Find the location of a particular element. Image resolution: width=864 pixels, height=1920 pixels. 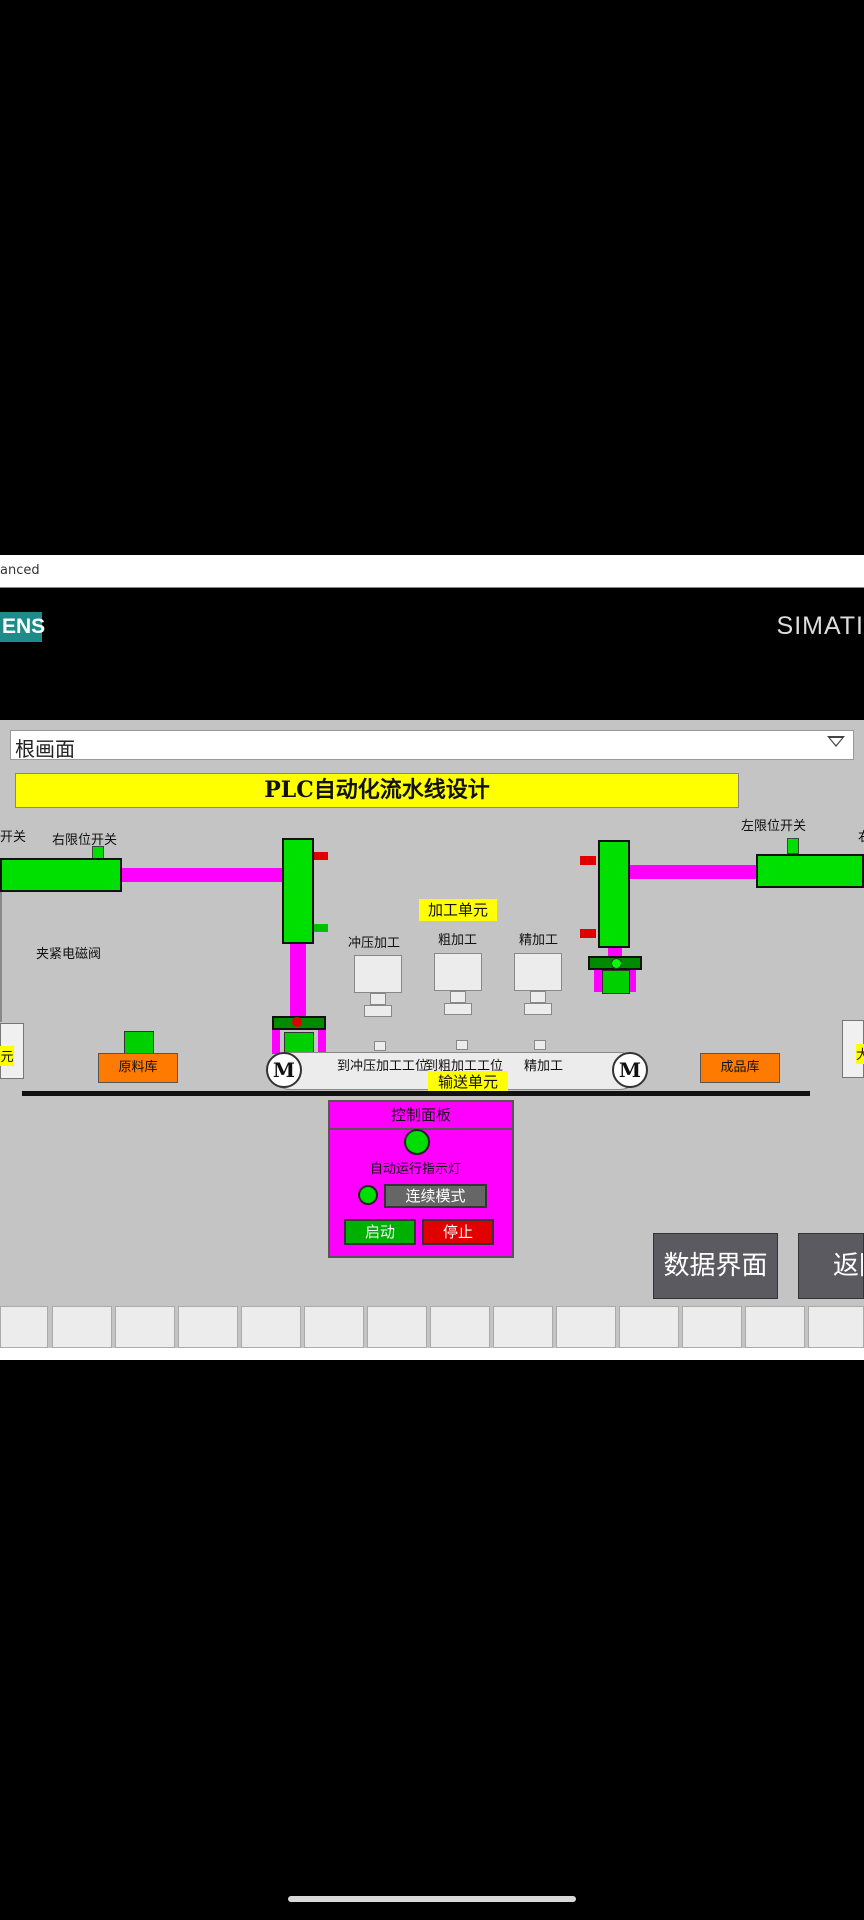

right-motor: M is located at coordinates (630, 1070).